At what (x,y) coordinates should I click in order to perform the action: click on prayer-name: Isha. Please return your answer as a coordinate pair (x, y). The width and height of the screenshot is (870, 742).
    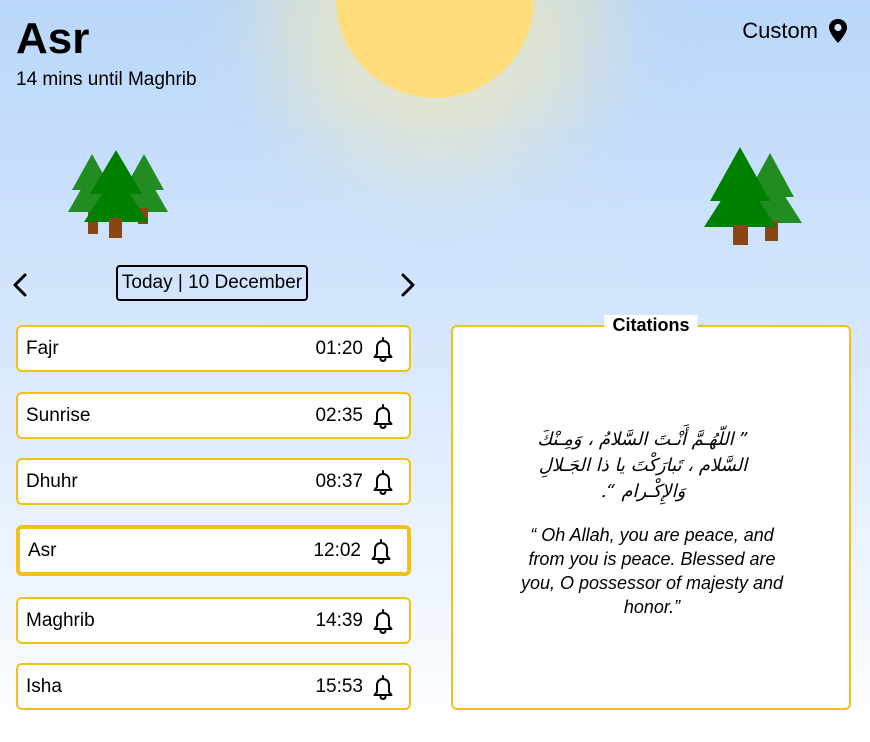
    Looking at the image, I should click on (44, 686).